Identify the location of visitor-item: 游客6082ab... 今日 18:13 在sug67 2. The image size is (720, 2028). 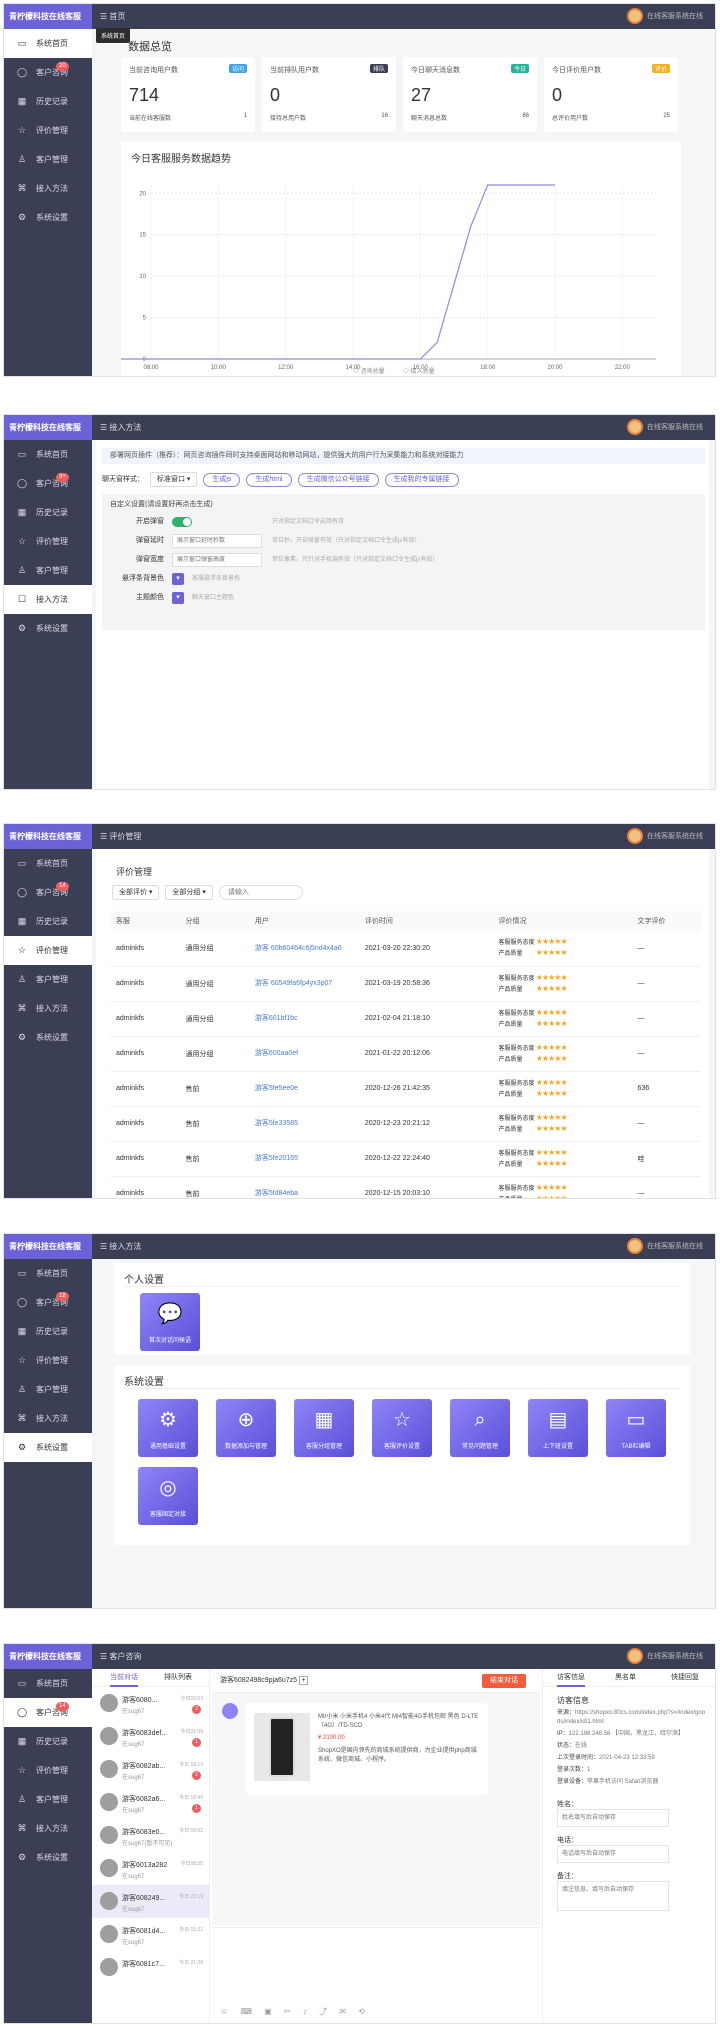
(150, 1769).